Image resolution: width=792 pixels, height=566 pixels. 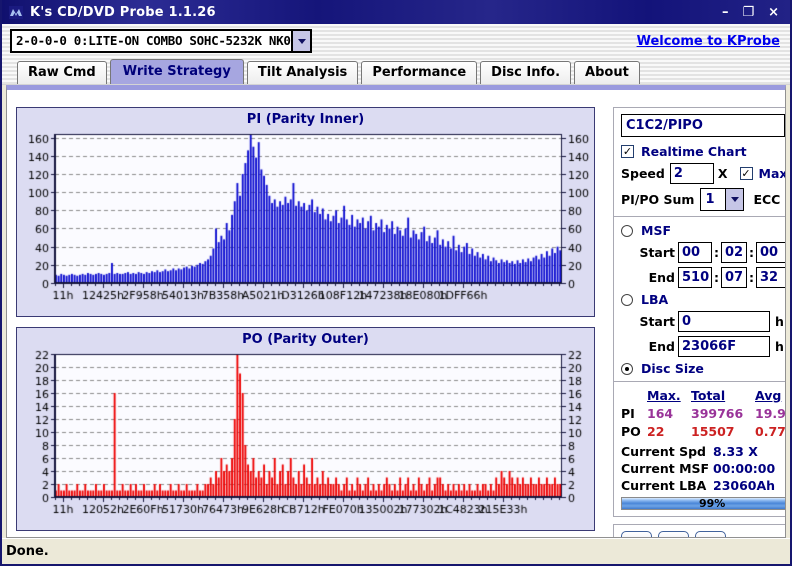 I want to click on current-spd-value: 8.33 X, so click(x=735, y=451).